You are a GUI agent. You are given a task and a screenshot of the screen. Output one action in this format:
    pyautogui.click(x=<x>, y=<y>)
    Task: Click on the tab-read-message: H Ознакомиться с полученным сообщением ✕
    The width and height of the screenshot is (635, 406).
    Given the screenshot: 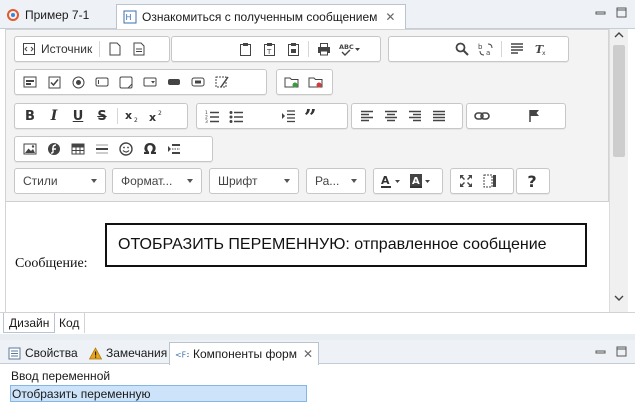 What is the action you would take?
    pyautogui.click(x=261, y=16)
    